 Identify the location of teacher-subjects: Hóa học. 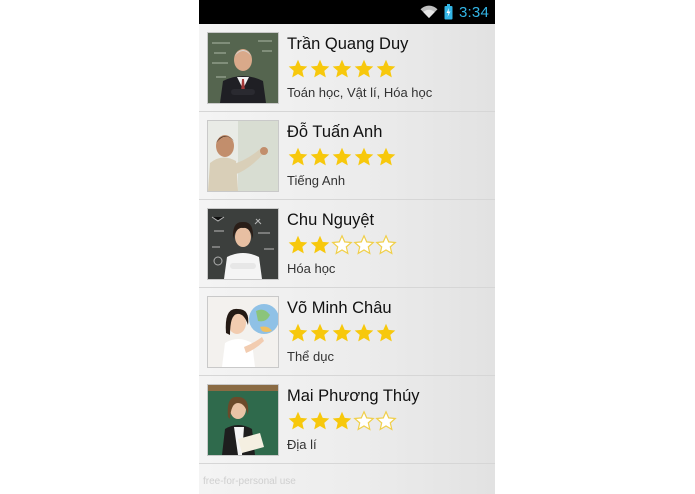
(311, 268).